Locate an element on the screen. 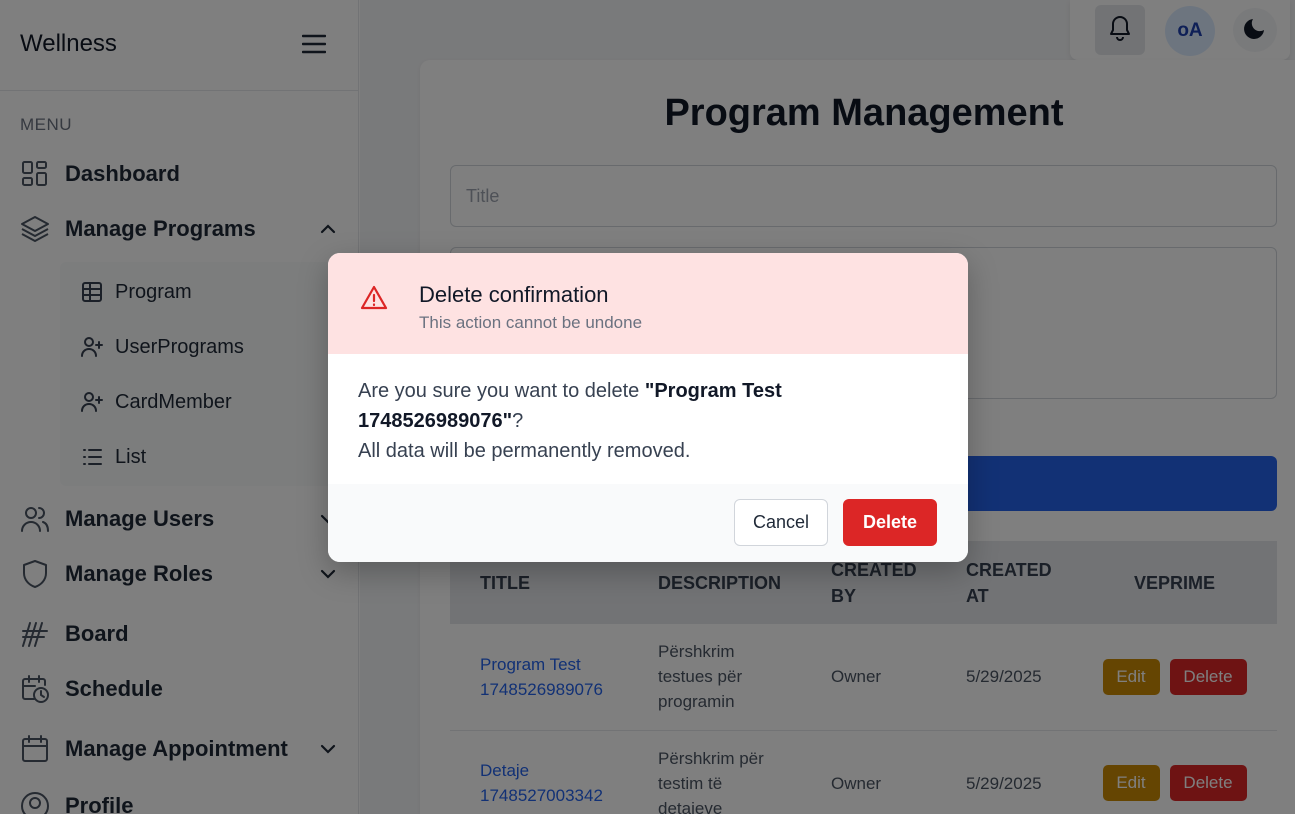  dialog-message-warning: All data will be permanently removed. is located at coordinates (524, 451).